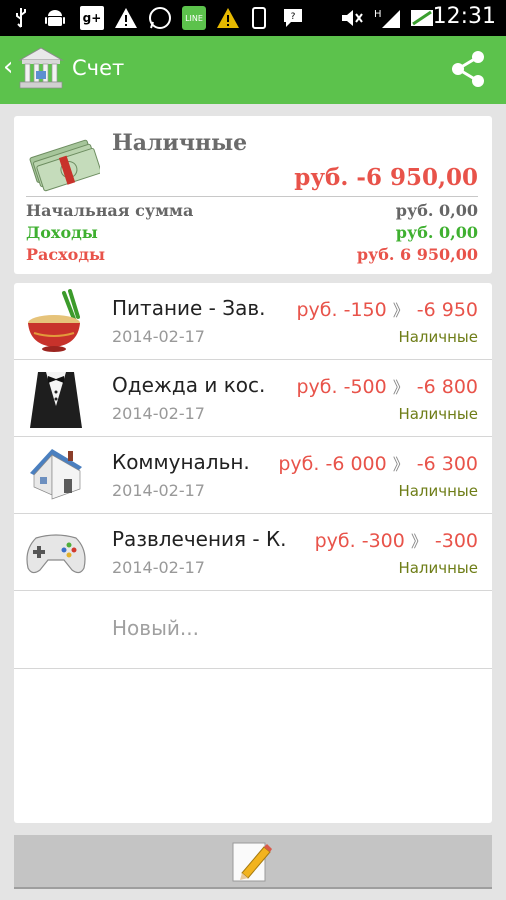 The image size is (506, 900). I want to click on chat-icon: ?, so click(293, 18).